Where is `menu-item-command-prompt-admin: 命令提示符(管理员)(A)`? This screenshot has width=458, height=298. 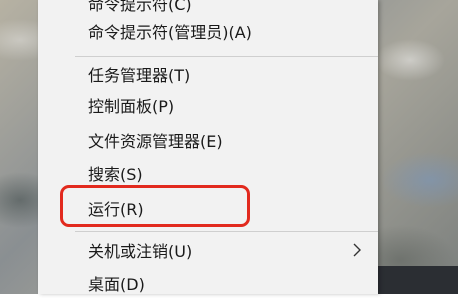
menu-item-command-prompt-admin: 命令提示符(管理员)(A) is located at coordinates (208, 31).